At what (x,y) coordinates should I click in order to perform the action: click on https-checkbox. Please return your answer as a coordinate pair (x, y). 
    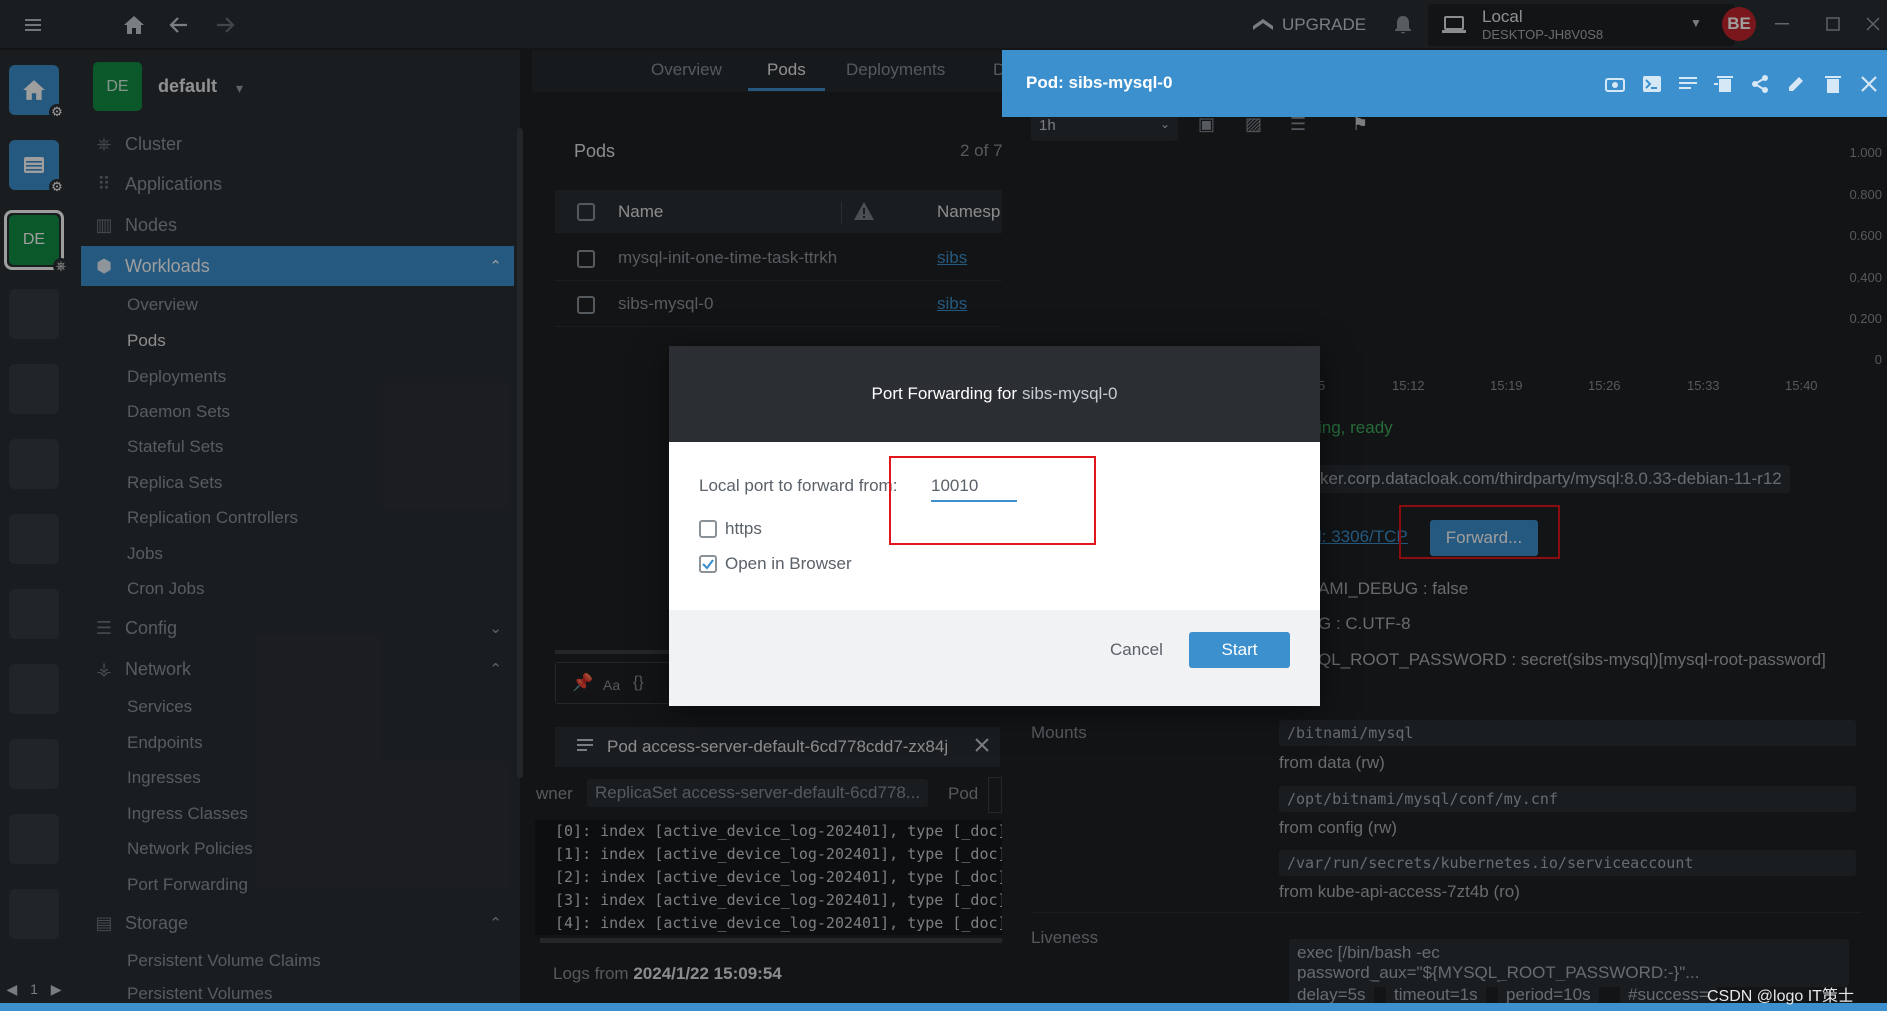
    Looking at the image, I should click on (708, 529).